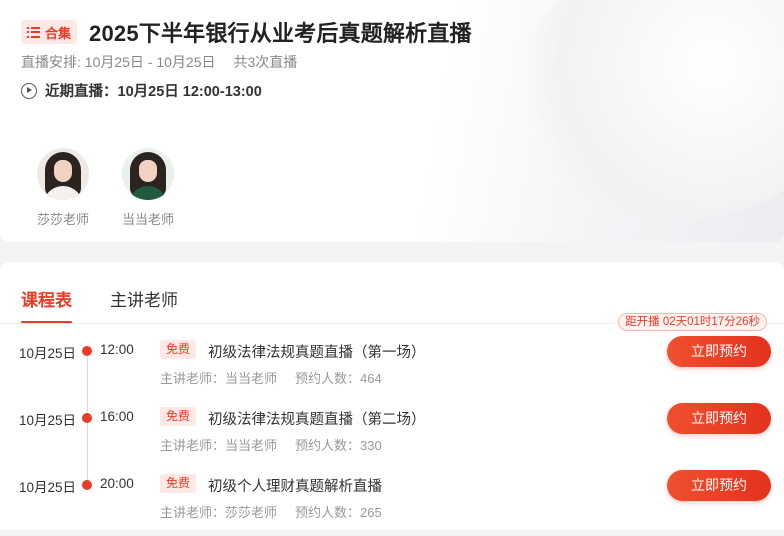 This screenshot has height=536, width=784. What do you see at coordinates (117, 483) in the screenshot?
I see `session-time: 20:00` at bounding box center [117, 483].